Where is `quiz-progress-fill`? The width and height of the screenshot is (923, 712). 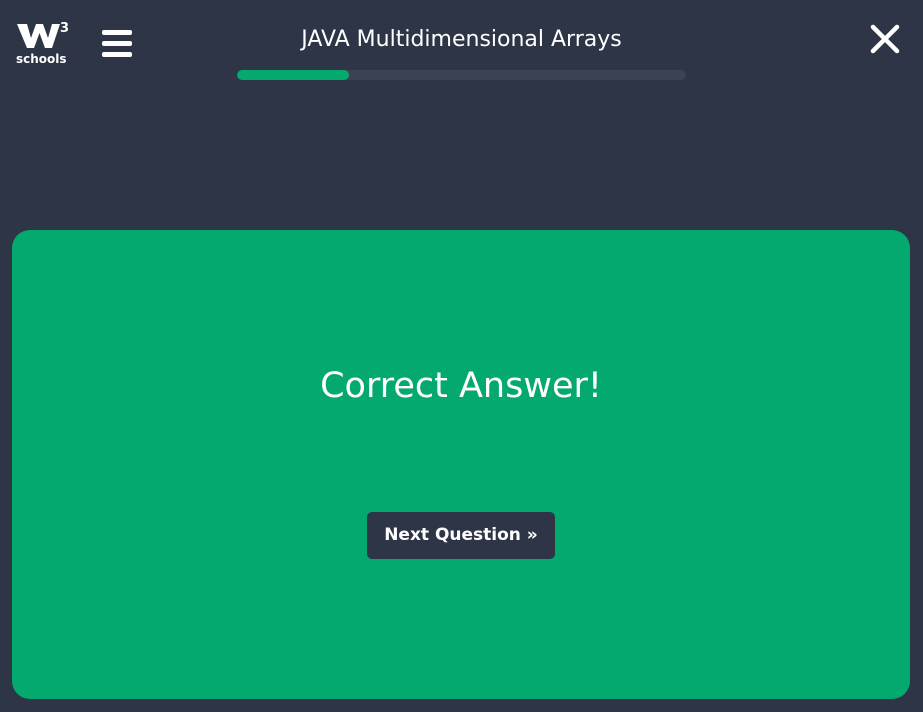 quiz-progress-fill is located at coordinates (293, 75).